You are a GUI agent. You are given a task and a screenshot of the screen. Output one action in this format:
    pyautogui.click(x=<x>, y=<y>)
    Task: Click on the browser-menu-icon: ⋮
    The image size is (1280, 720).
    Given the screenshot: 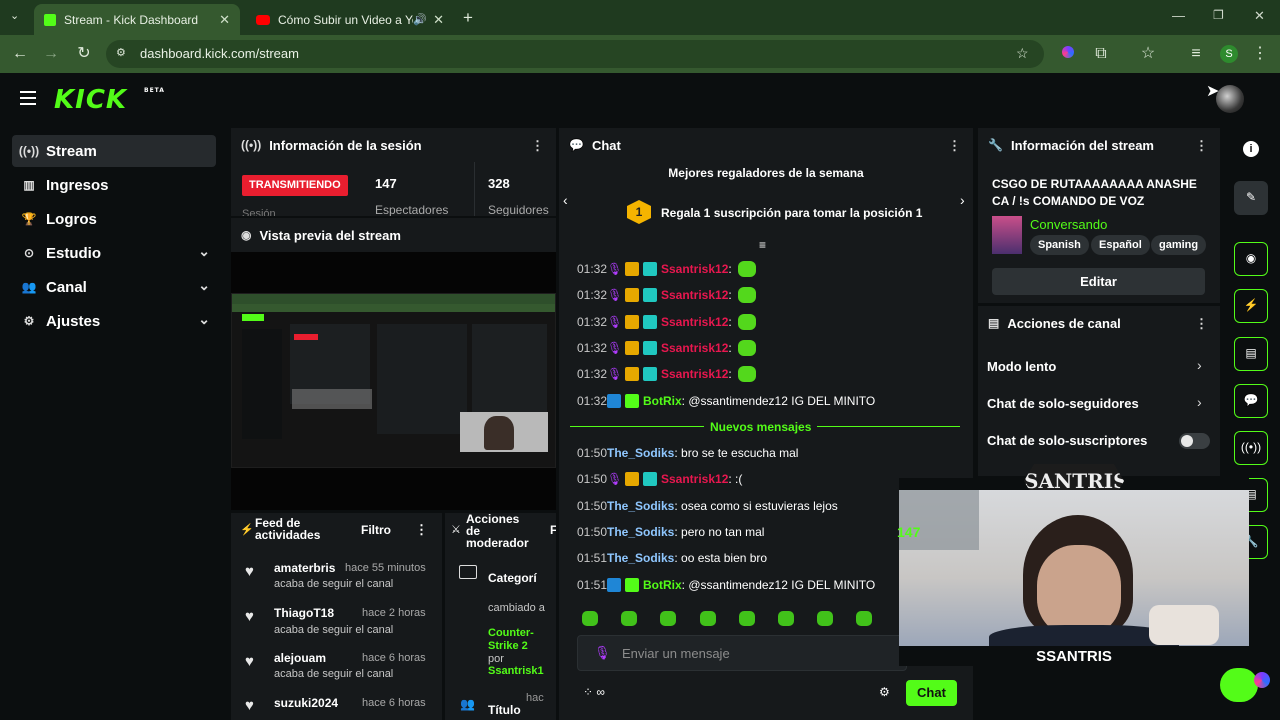 What is the action you would take?
    pyautogui.click(x=1260, y=54)
    